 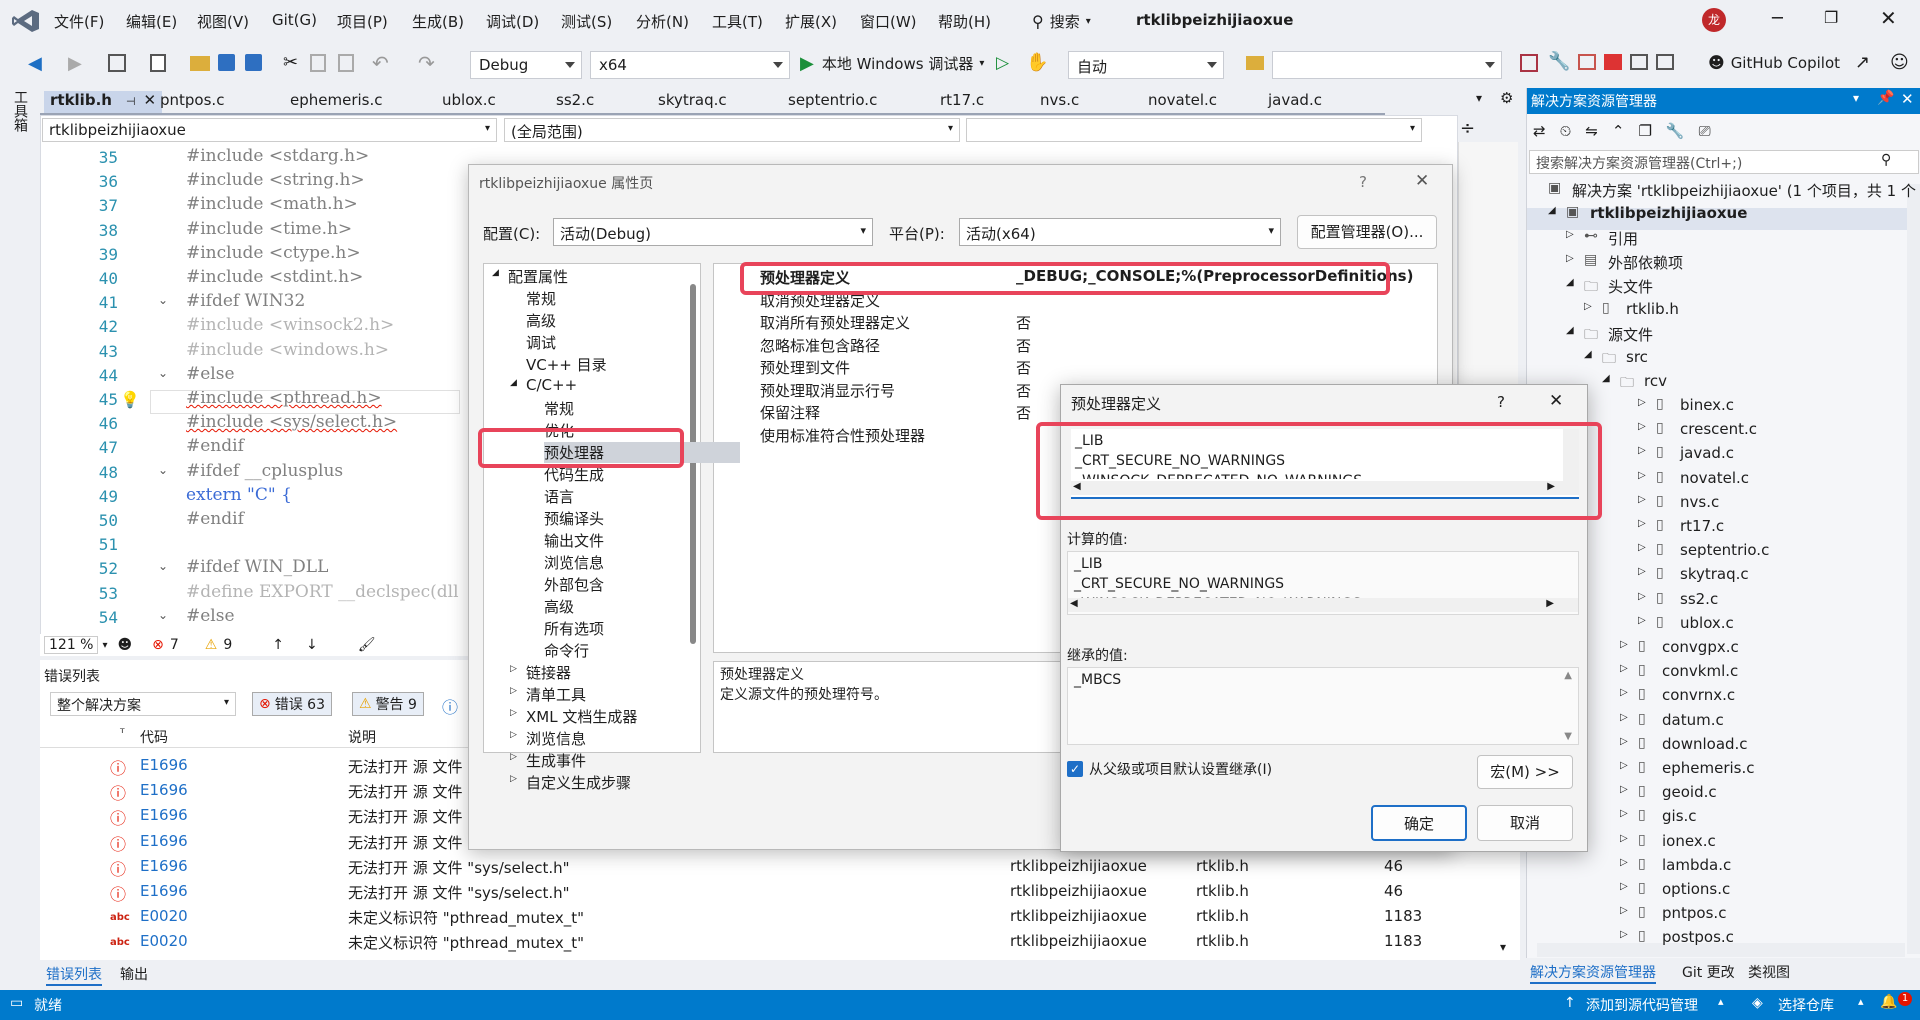 What do you see at coordinates (362, 737) in the screenshot?
I see `column-description: 说明` at bounding box center [362, 737].